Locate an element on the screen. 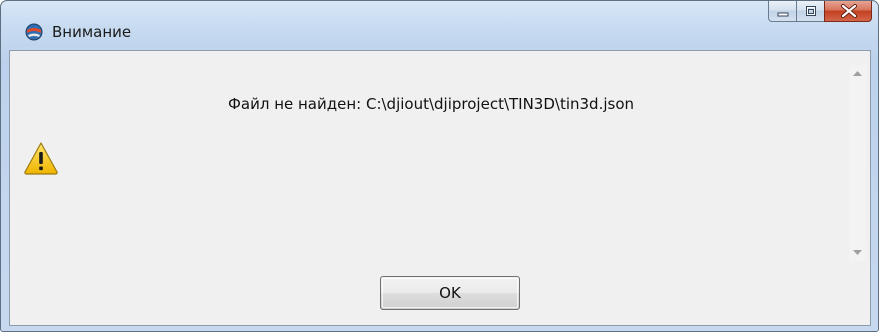  close-button is located at coordinates (848, 11).